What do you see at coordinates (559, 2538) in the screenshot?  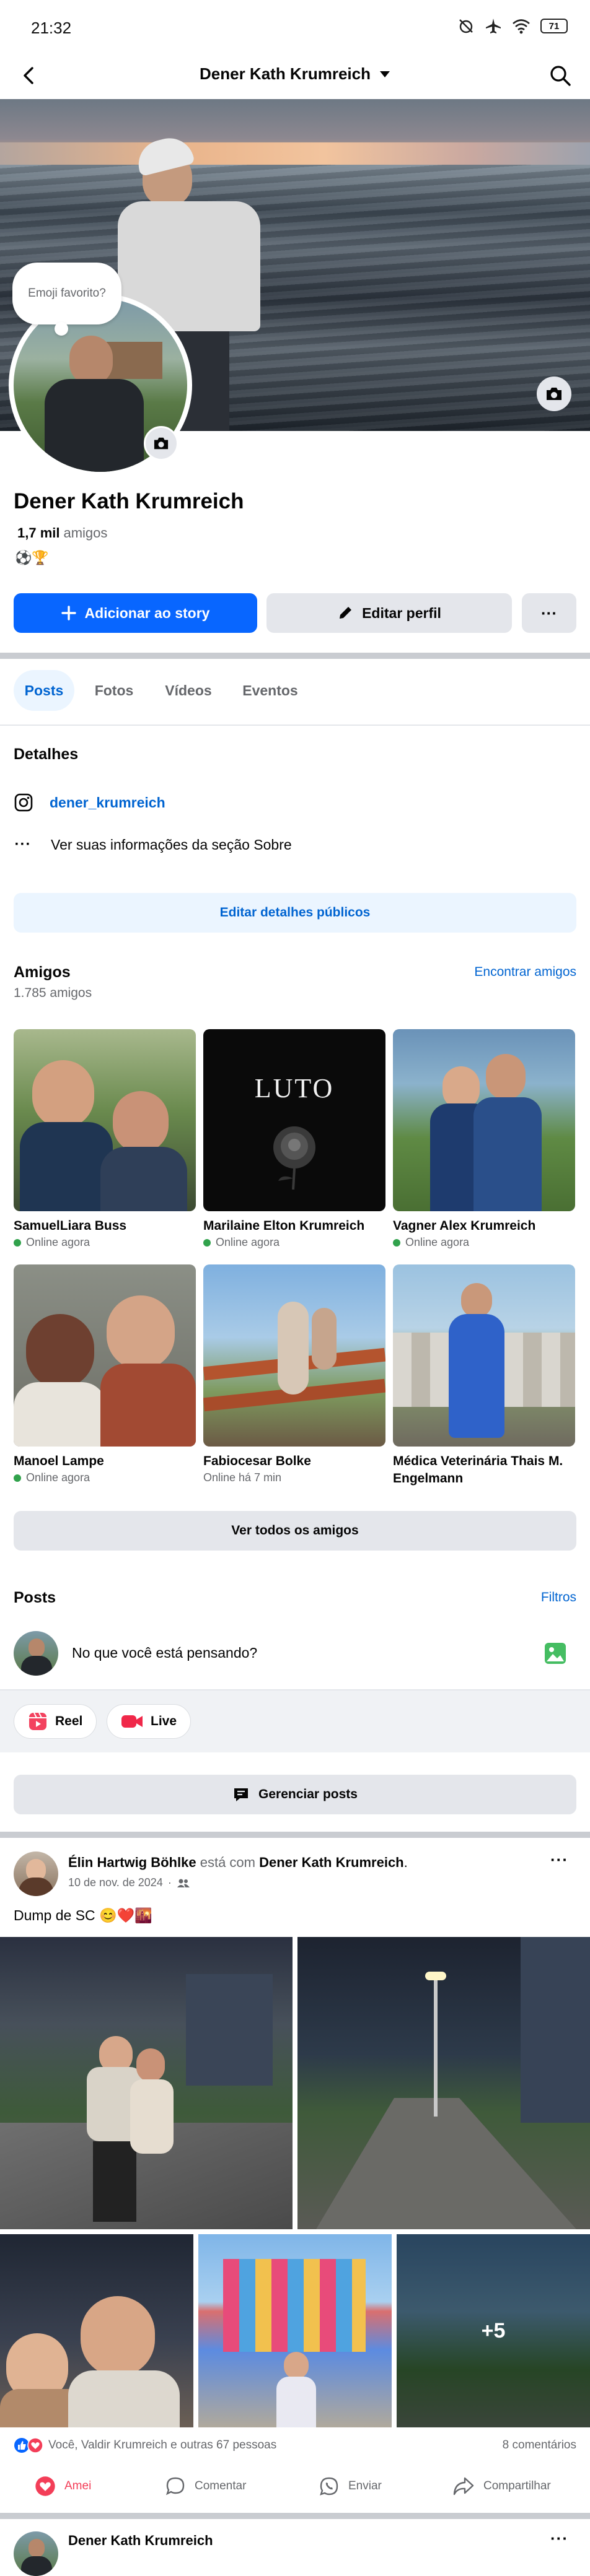 I see `next-post-more-button: ···` at bounding box center [559, 2538].